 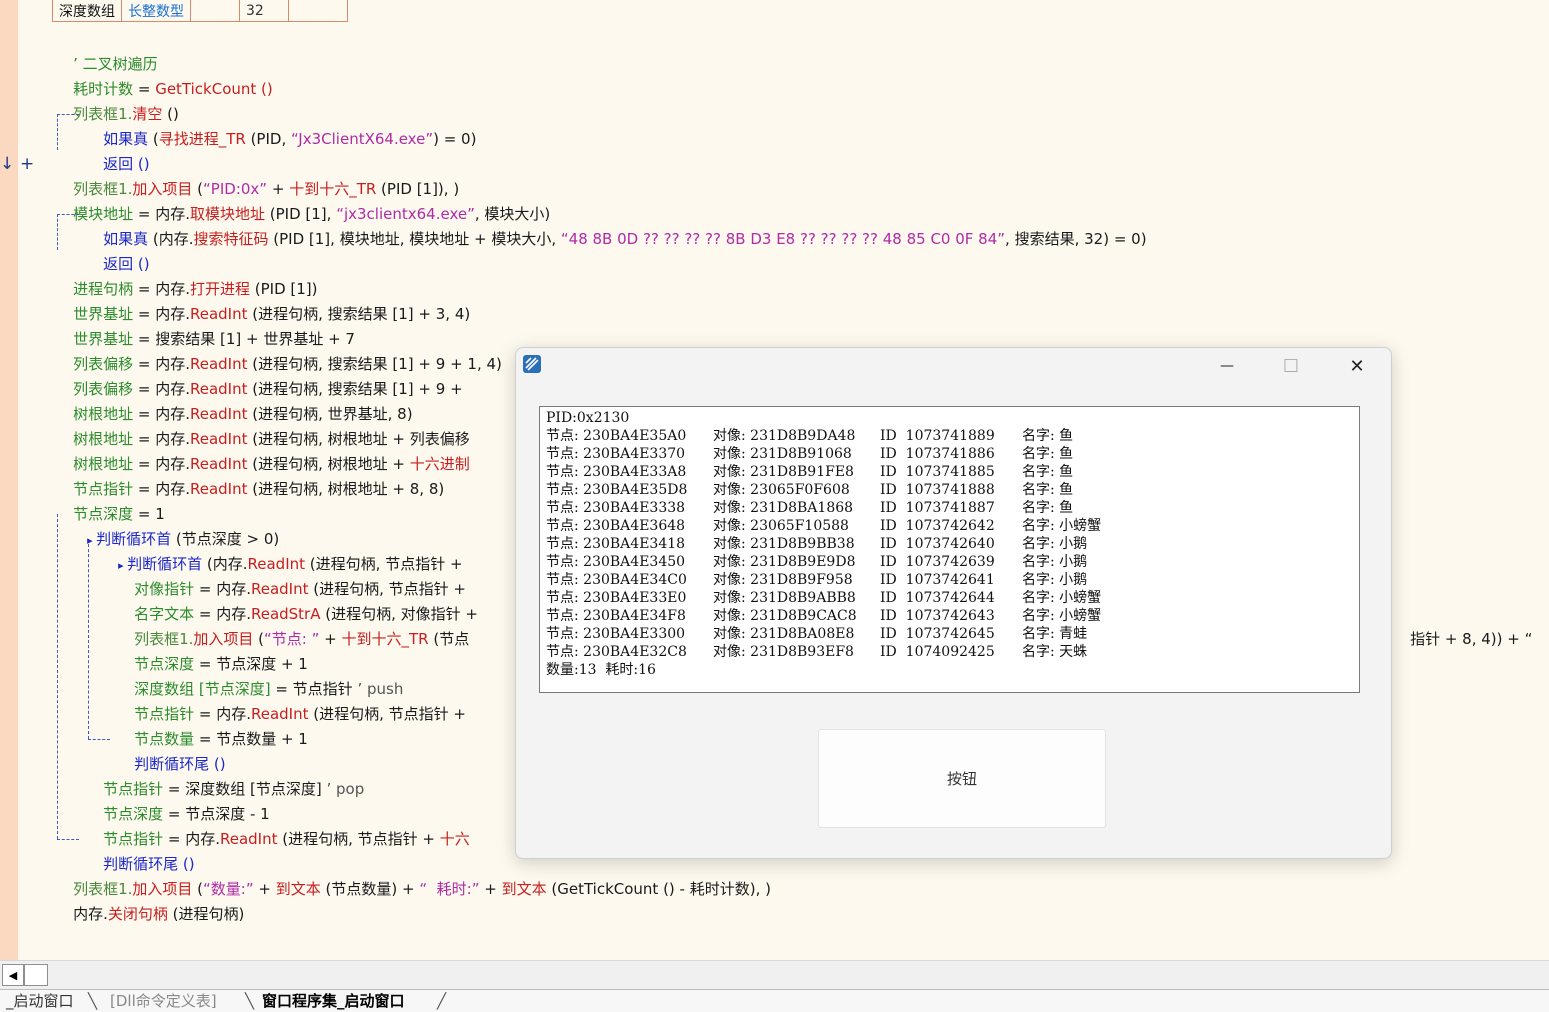 What do you see at coordinates (385, 639) in the screenshot?
I see `code-token: 十到十六_TR` at bounding box center [385, 639].